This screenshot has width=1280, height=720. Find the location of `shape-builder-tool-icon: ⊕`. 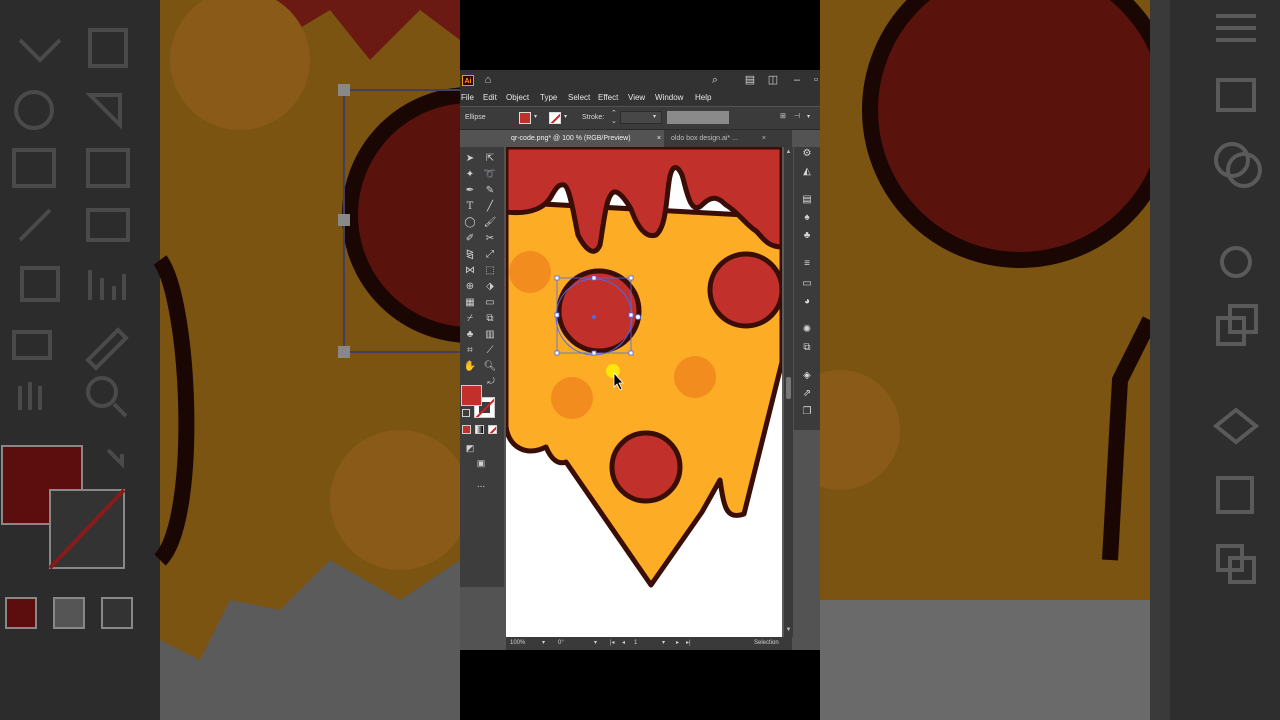

shape-builder-tool-icon: ⊕ is located at coordinates (470, 286).